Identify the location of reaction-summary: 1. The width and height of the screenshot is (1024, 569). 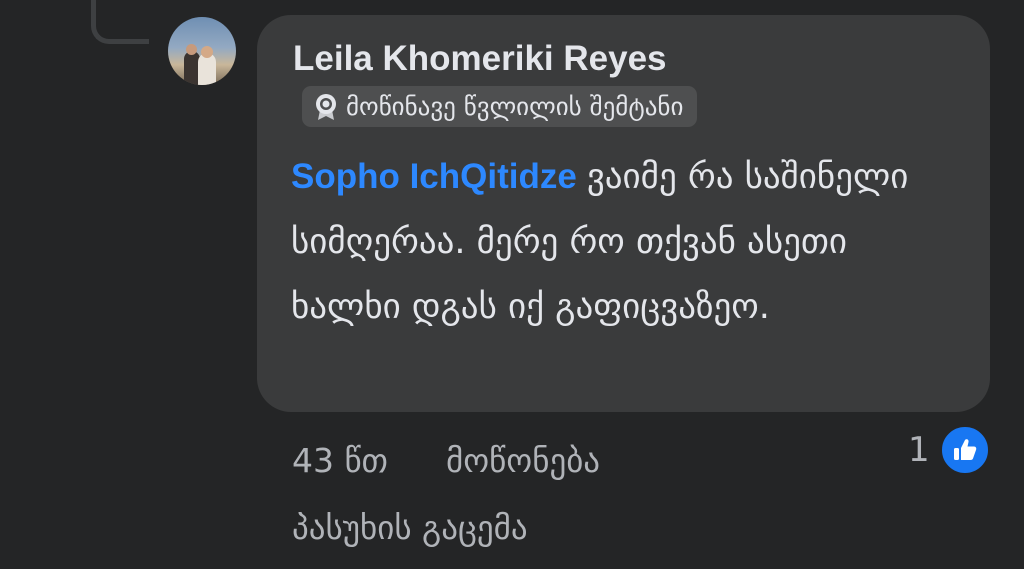
(949, 450).